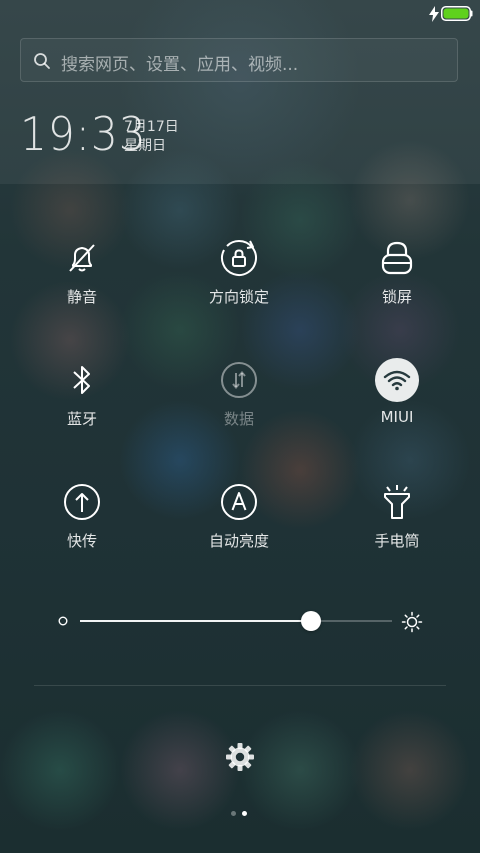 This screenshot has width=480, height=853. I want to click on toggle-bluetooth: 蓝牙, so click(82, 408).